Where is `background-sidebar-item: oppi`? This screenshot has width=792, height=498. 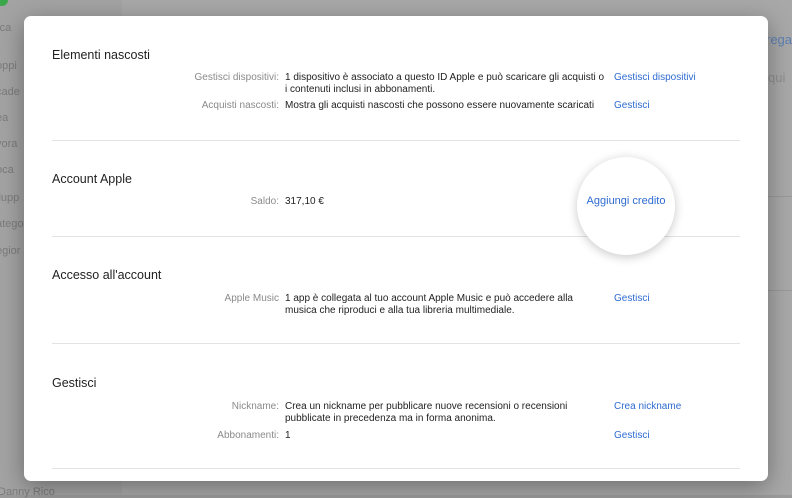
background-sidebar-item: oppi is located at coordinates (8, 66).